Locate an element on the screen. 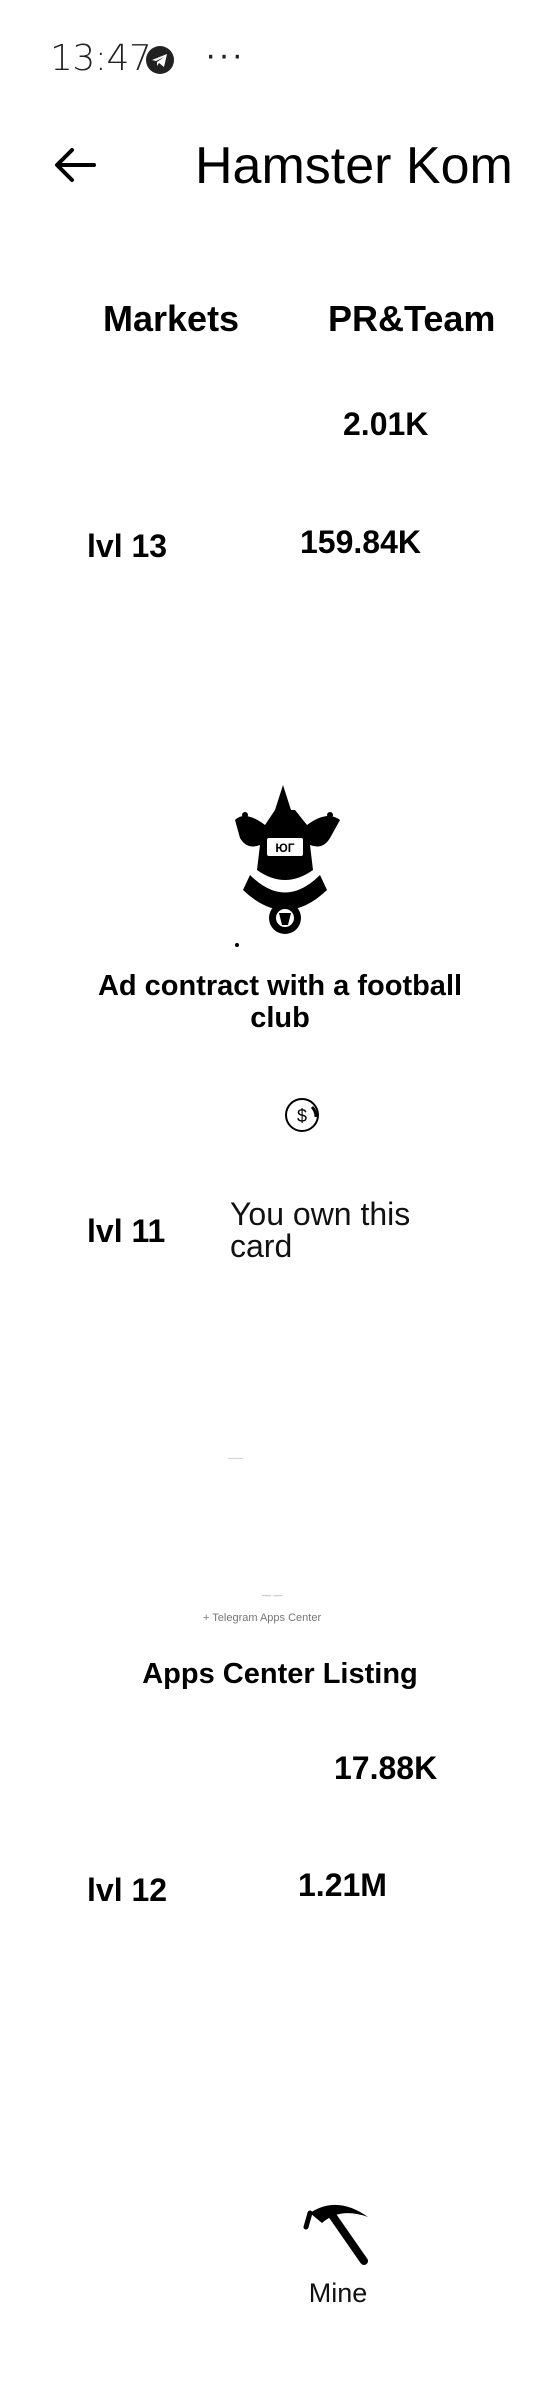 The width and height of the screenshot is (540, 2400). svg-text: ЮГ is located at coordinates (284, 848).